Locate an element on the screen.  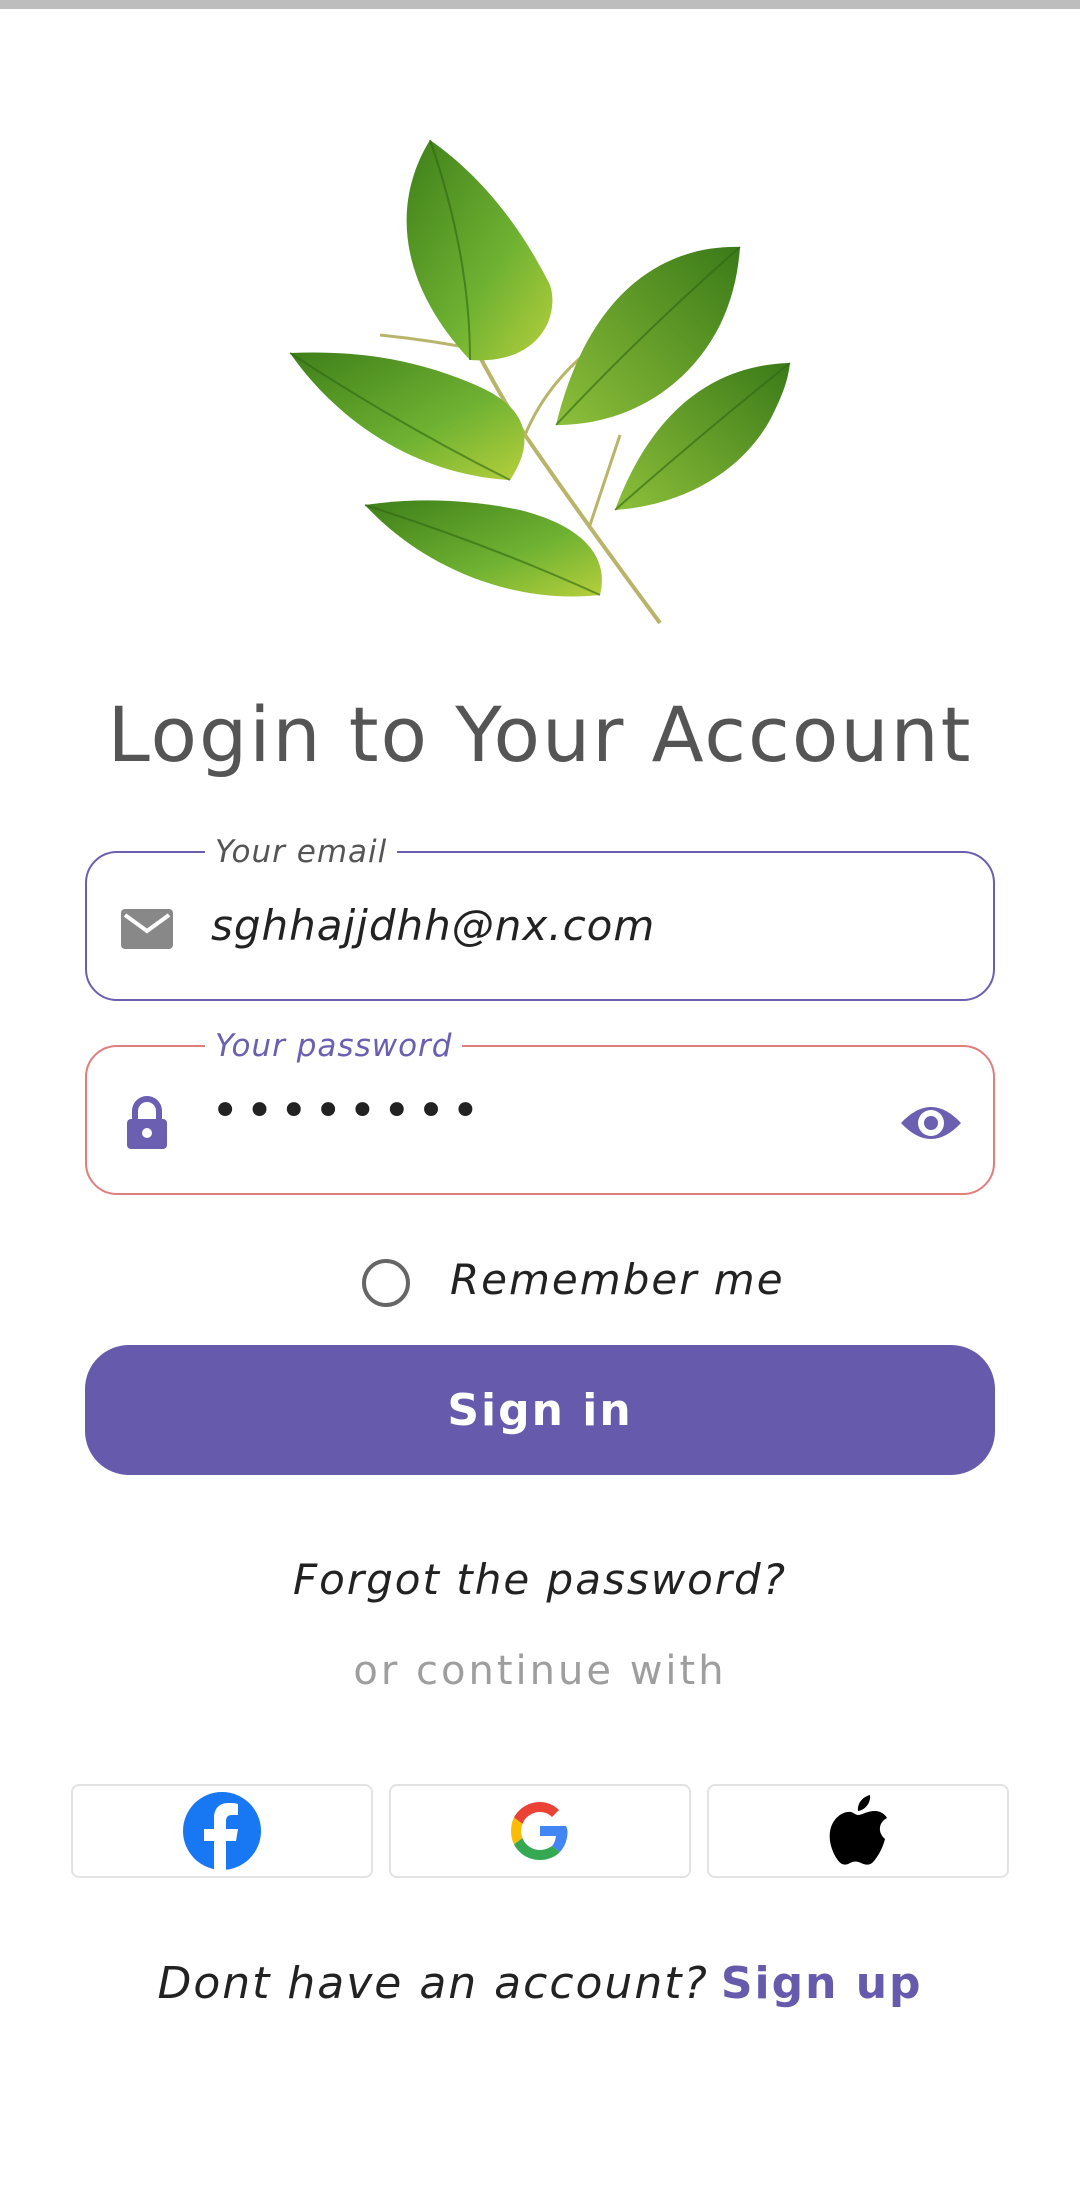
apple-icon is located at coordinates (858, 1830).